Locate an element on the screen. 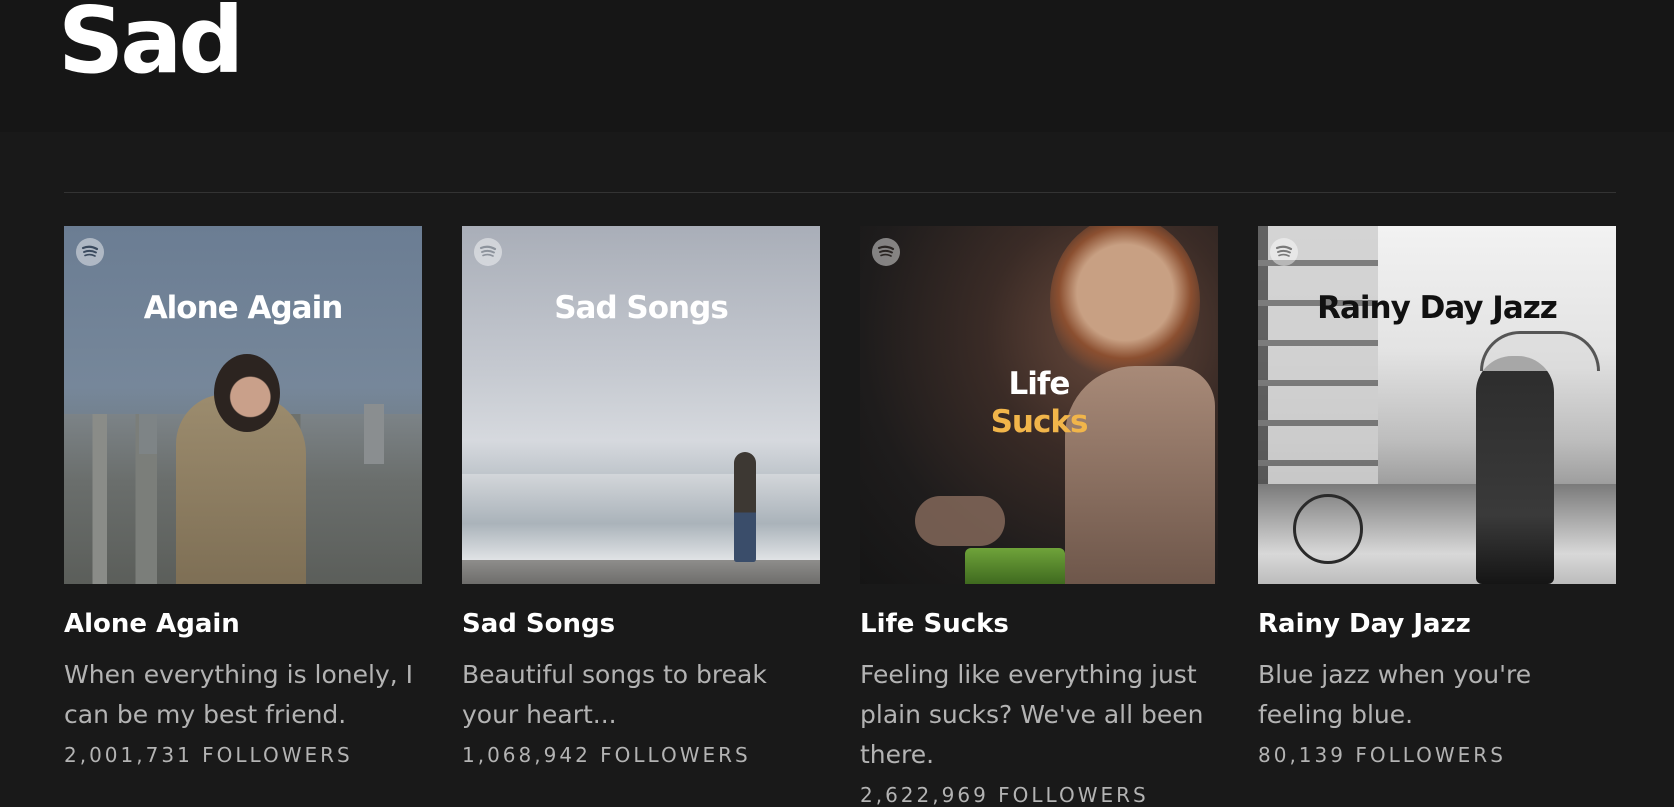 The image size is (1674, 807). section-divider is located at coordinates (840, 192).